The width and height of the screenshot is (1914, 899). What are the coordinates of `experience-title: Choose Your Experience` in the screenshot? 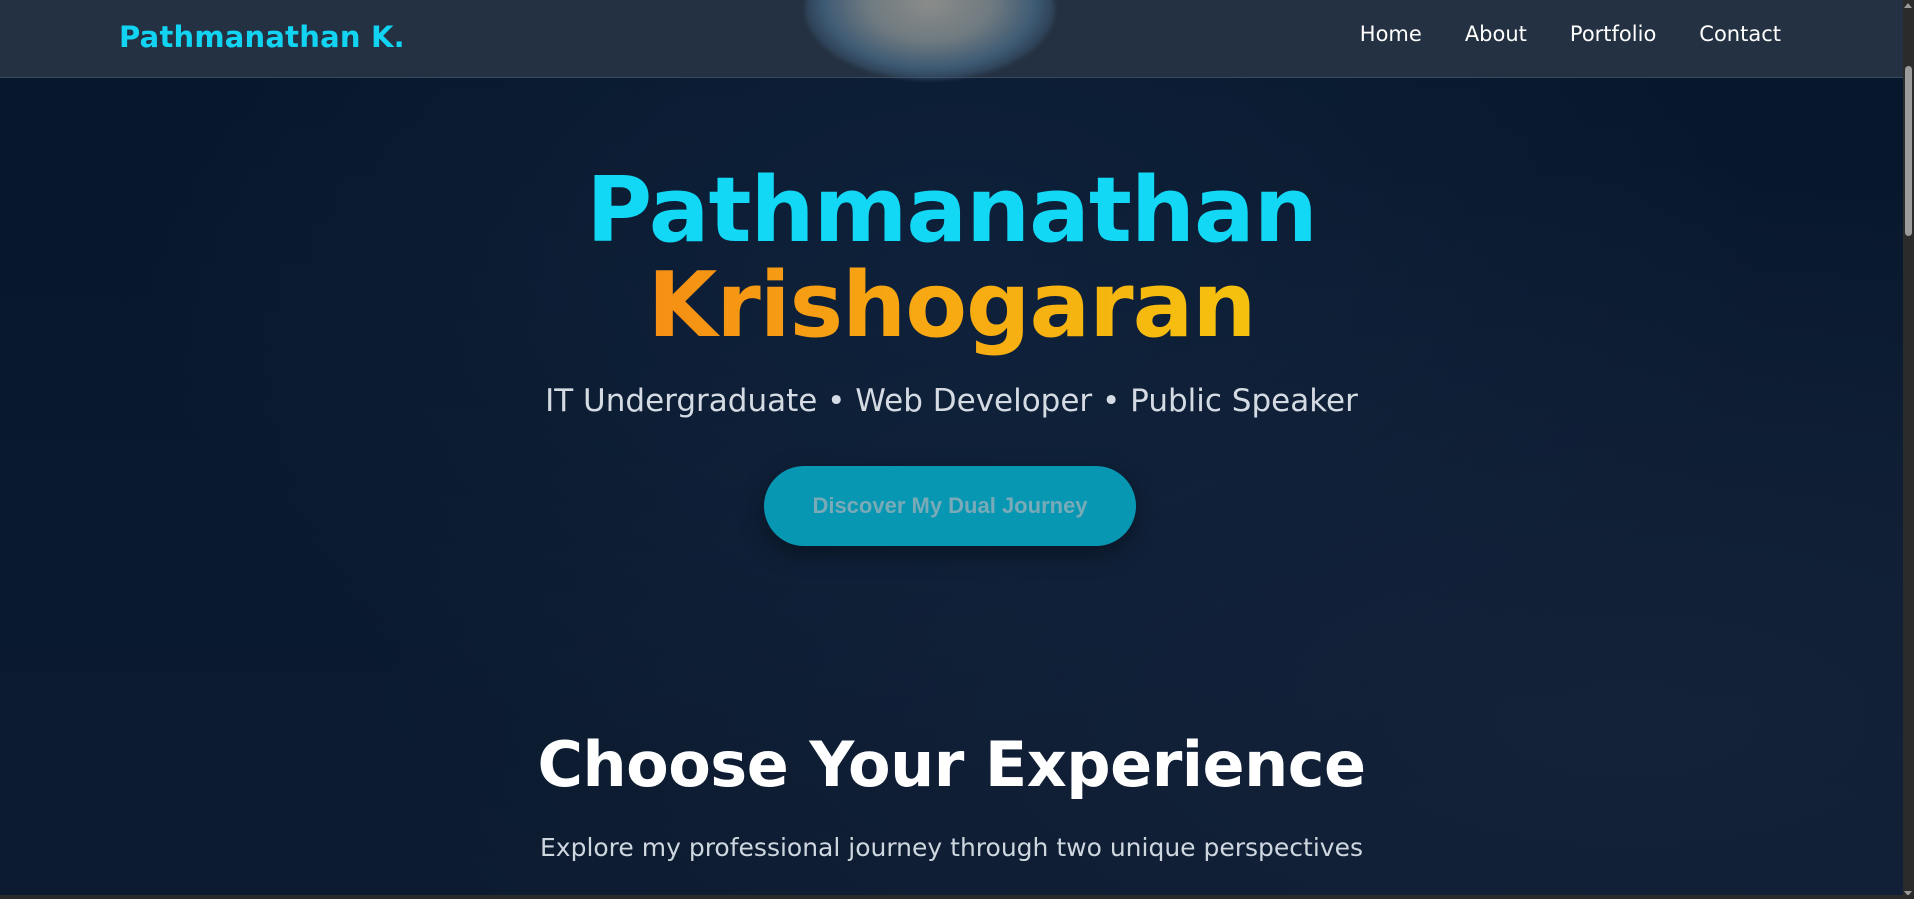 It's located at (951, 764).